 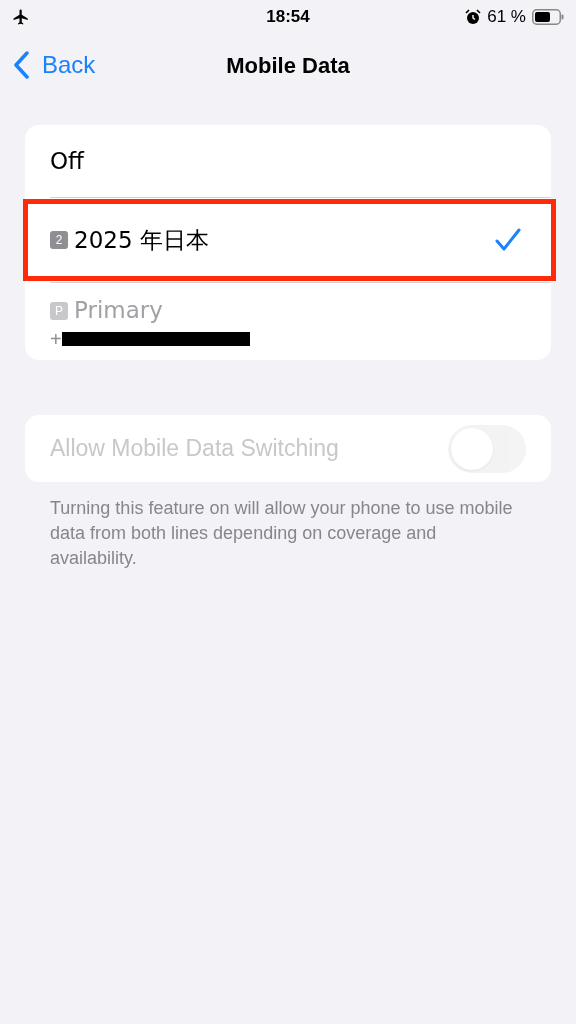 I want to click on checkmark-icon, so click(x=508, y=240).